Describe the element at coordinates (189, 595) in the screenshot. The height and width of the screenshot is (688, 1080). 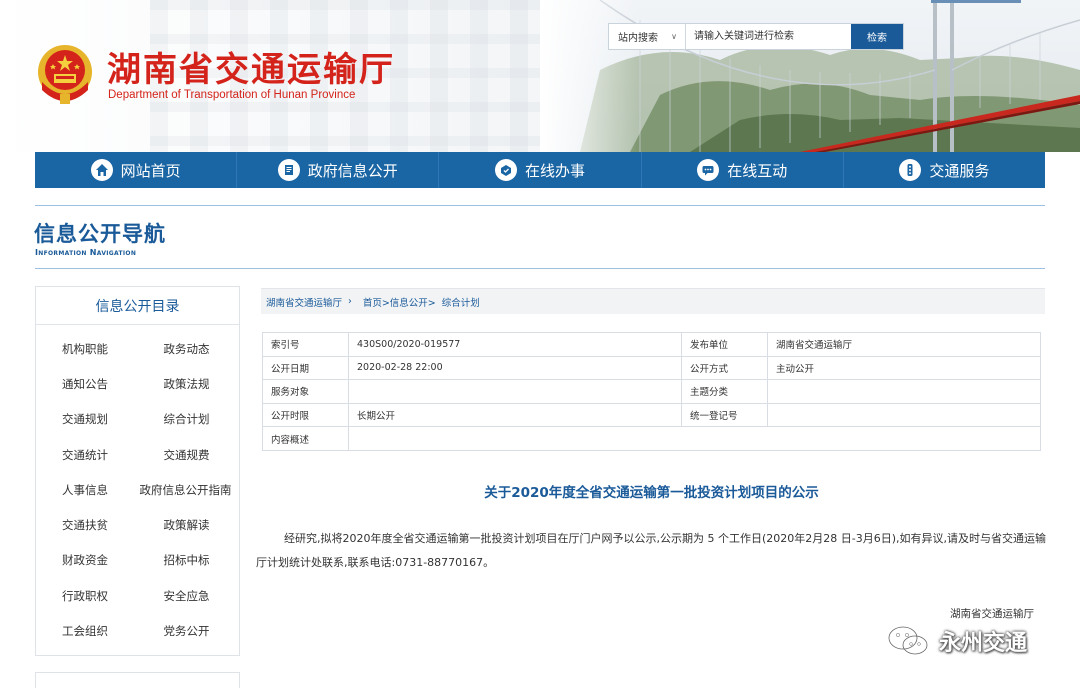
I see `sidebar-item-safety: 安全应急` at that location.